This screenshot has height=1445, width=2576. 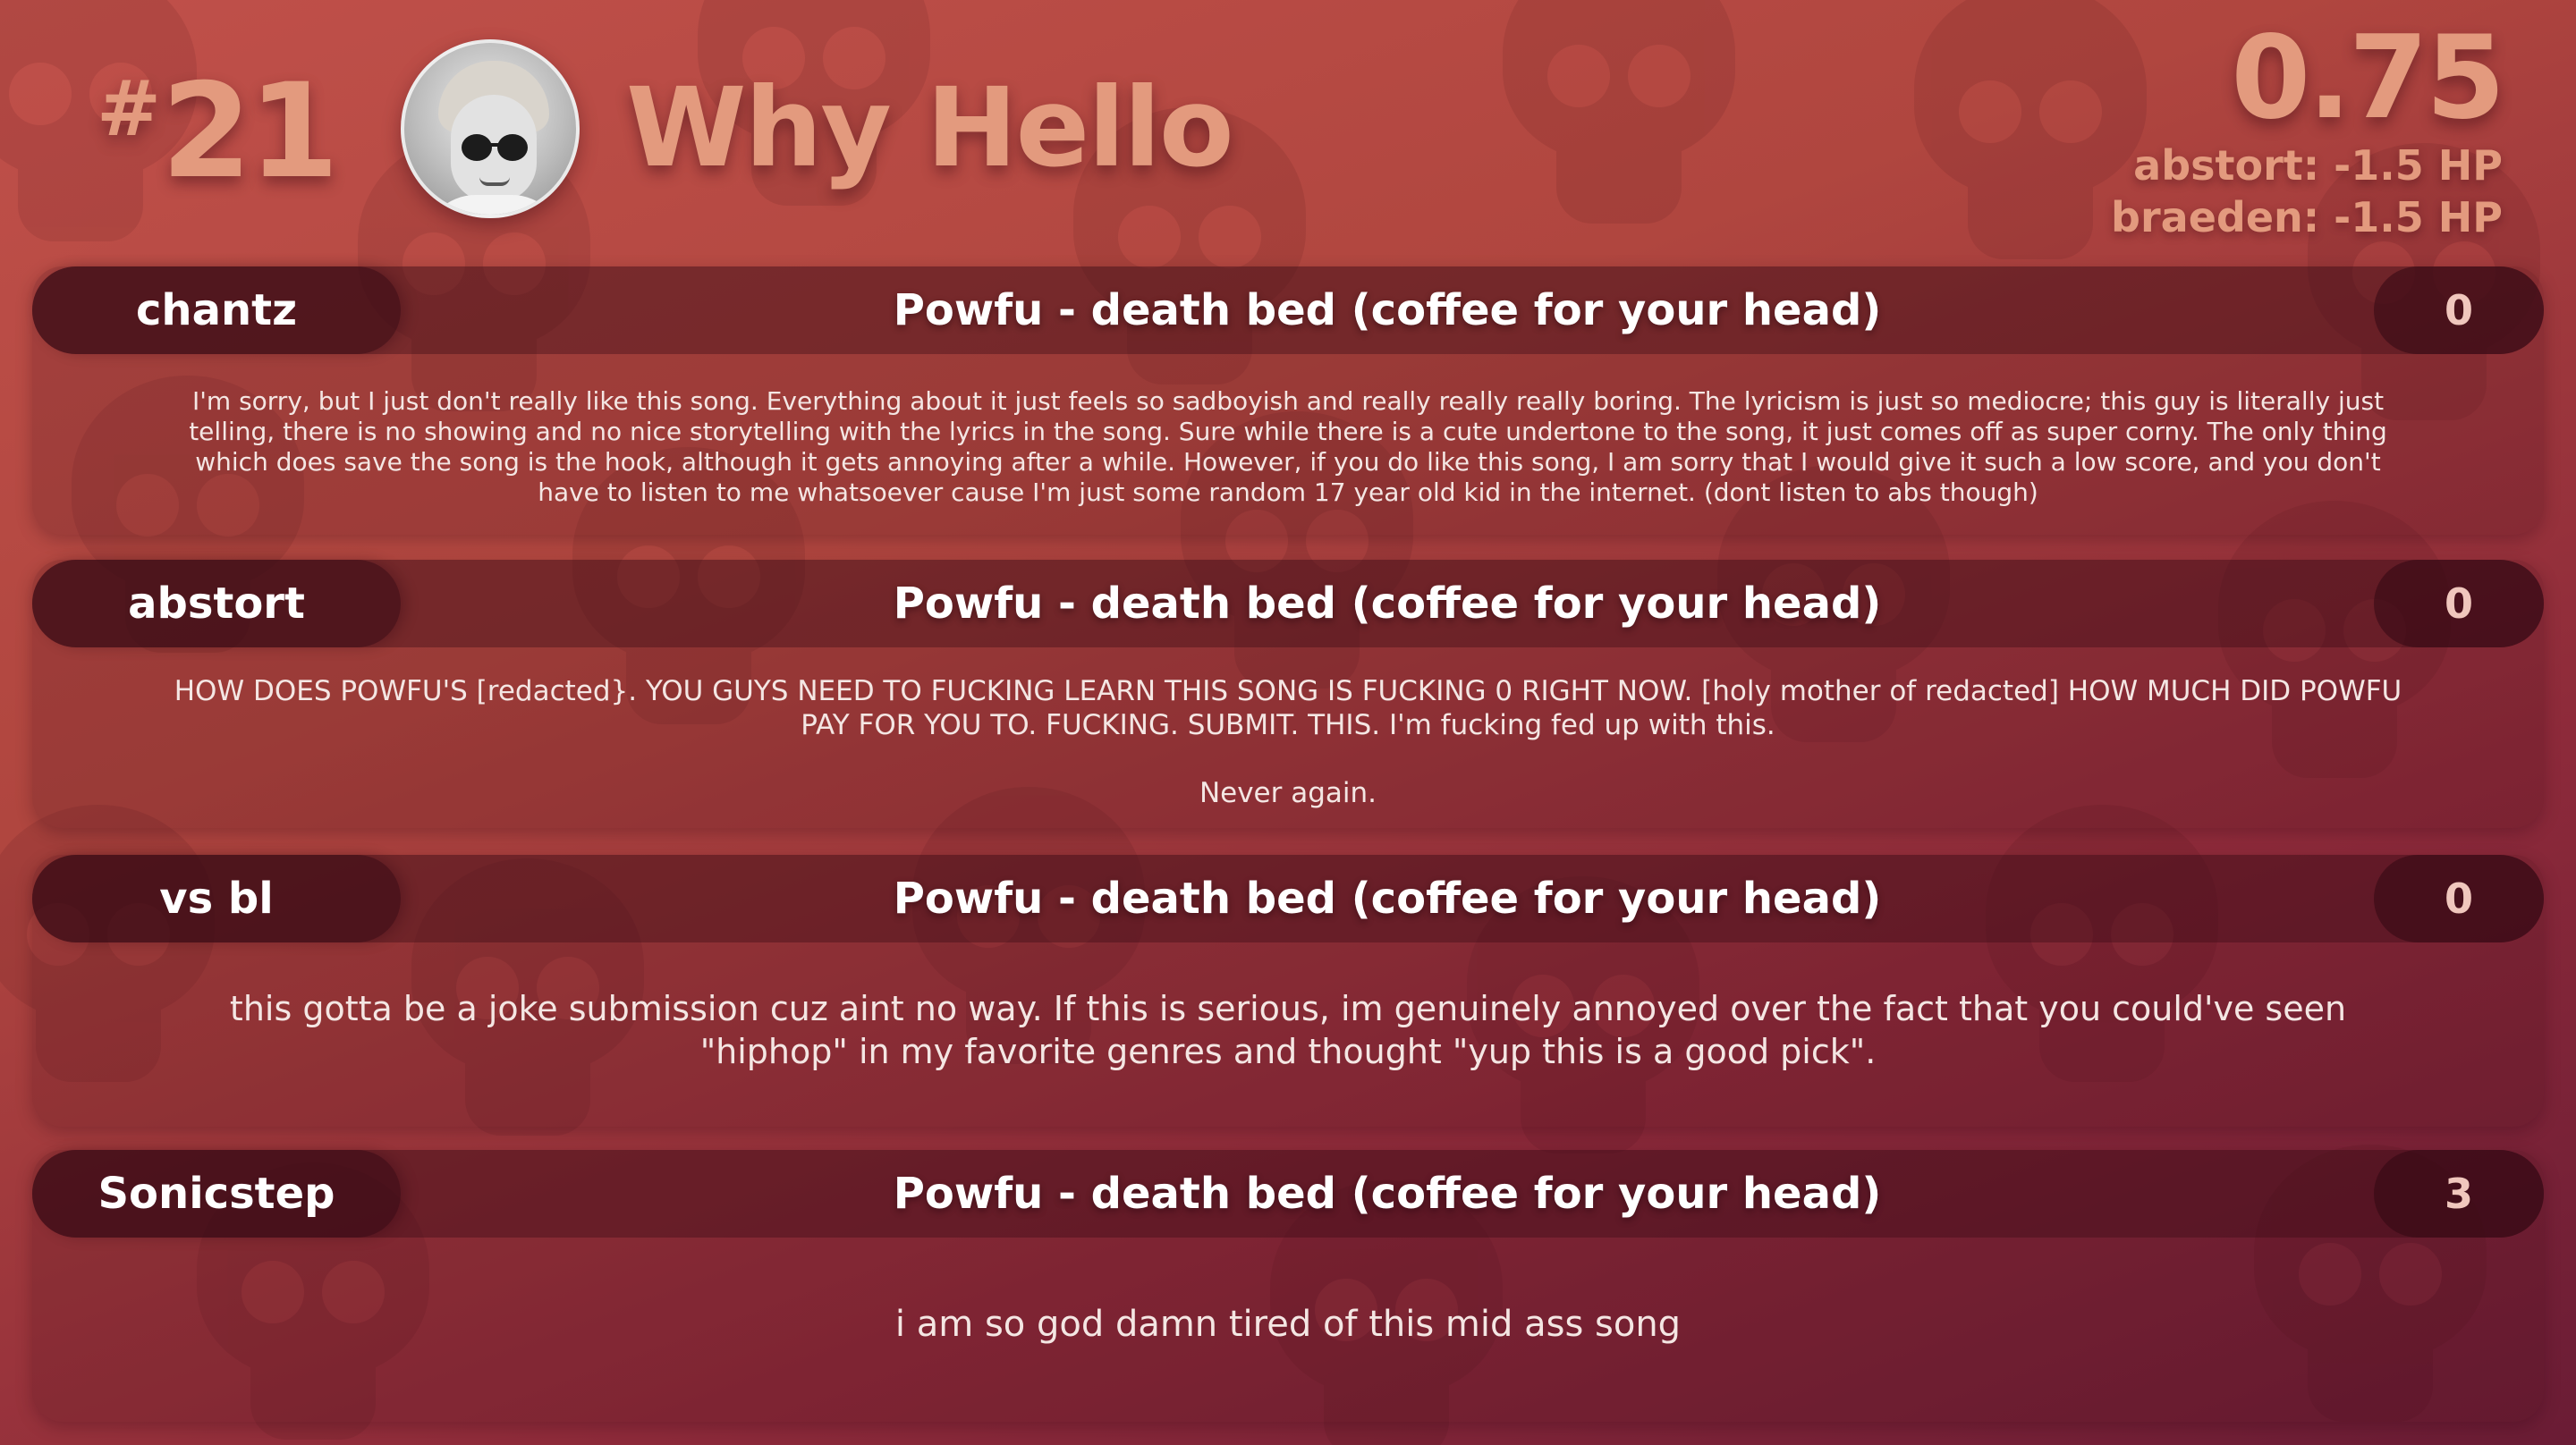 What do you see at coordinates (2318, 165) in the screenshot?
I see `penalty-line: abstort: -1.5 HP` at bounding box center [2318, 165].